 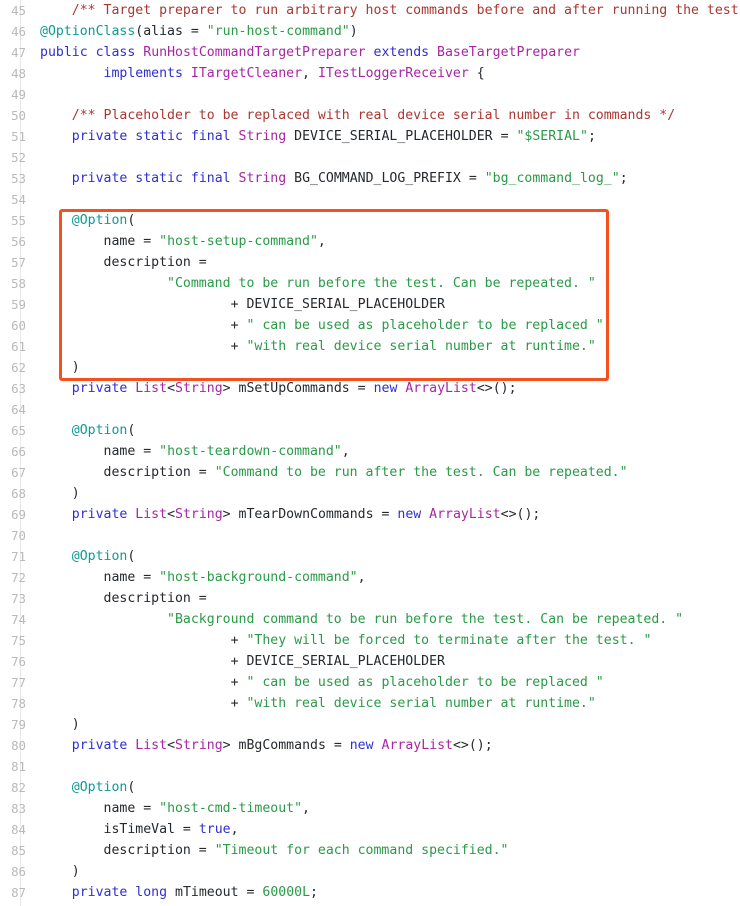 What do you see at coordinates (370, 367) in the screenshot?
I see `code-line: 62 )` at bounding box center [370, 367].